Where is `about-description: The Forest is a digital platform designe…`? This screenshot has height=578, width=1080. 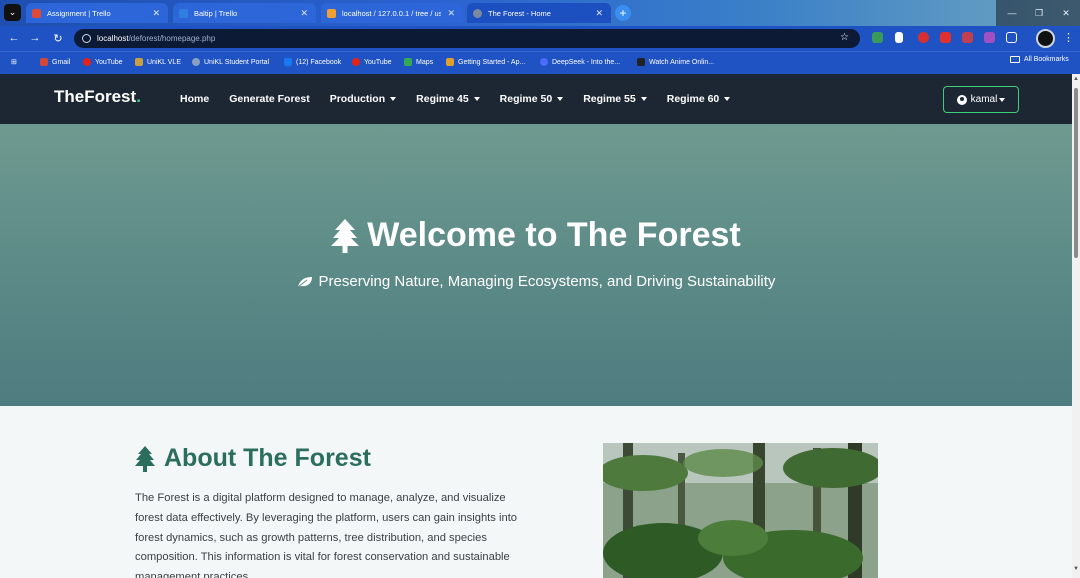
about-description: The Forest is a digital platform designe… is located at coordinates (326, 535).